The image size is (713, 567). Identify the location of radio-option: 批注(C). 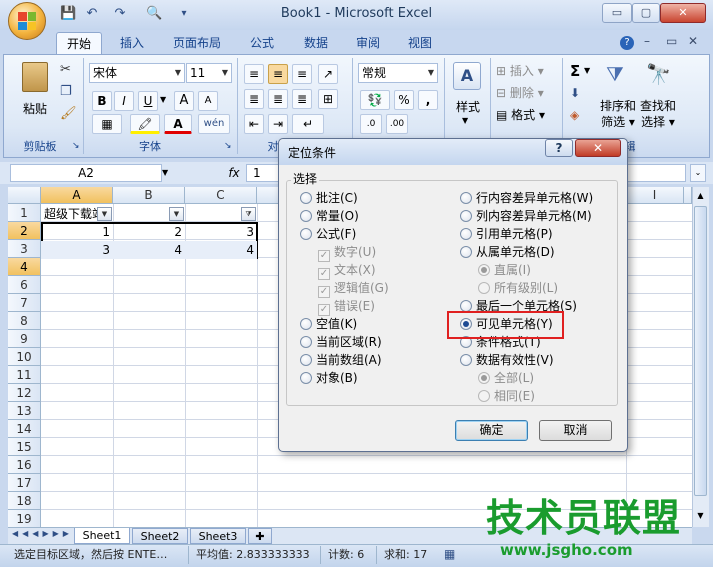
(329, 199).